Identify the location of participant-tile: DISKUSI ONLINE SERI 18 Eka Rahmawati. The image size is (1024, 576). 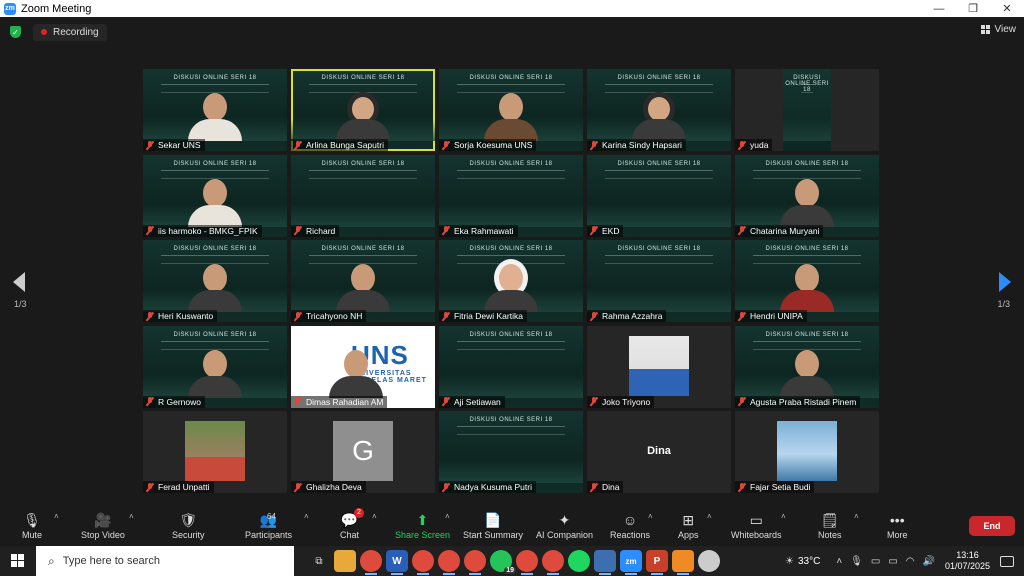
(511, 195).